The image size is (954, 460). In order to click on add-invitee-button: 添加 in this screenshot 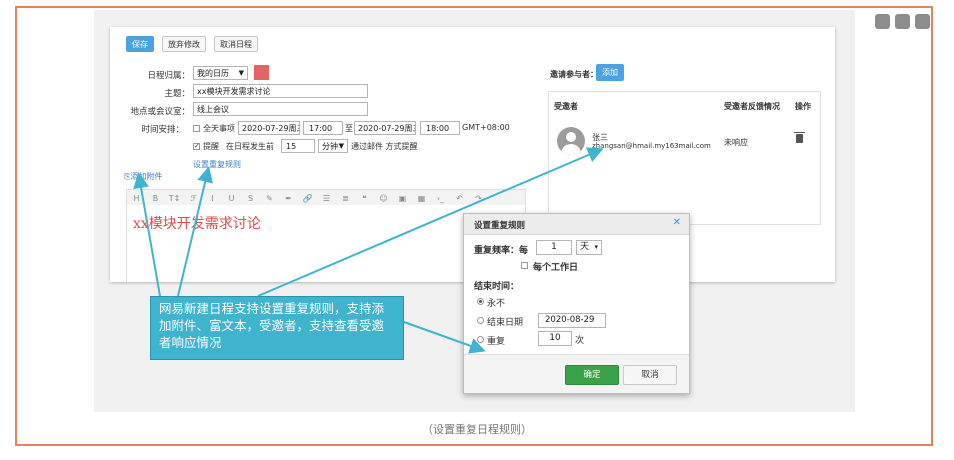, I will do `click(610, 72)`.